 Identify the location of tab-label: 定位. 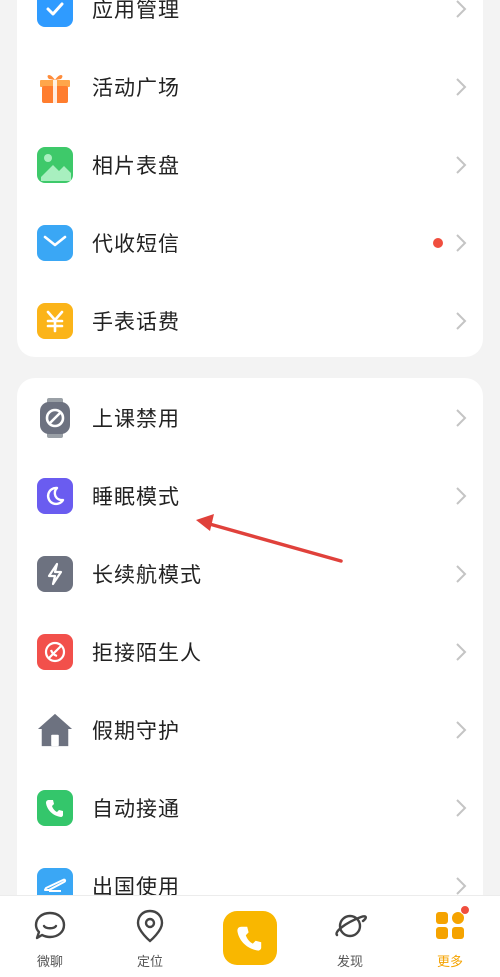
(149, 962).